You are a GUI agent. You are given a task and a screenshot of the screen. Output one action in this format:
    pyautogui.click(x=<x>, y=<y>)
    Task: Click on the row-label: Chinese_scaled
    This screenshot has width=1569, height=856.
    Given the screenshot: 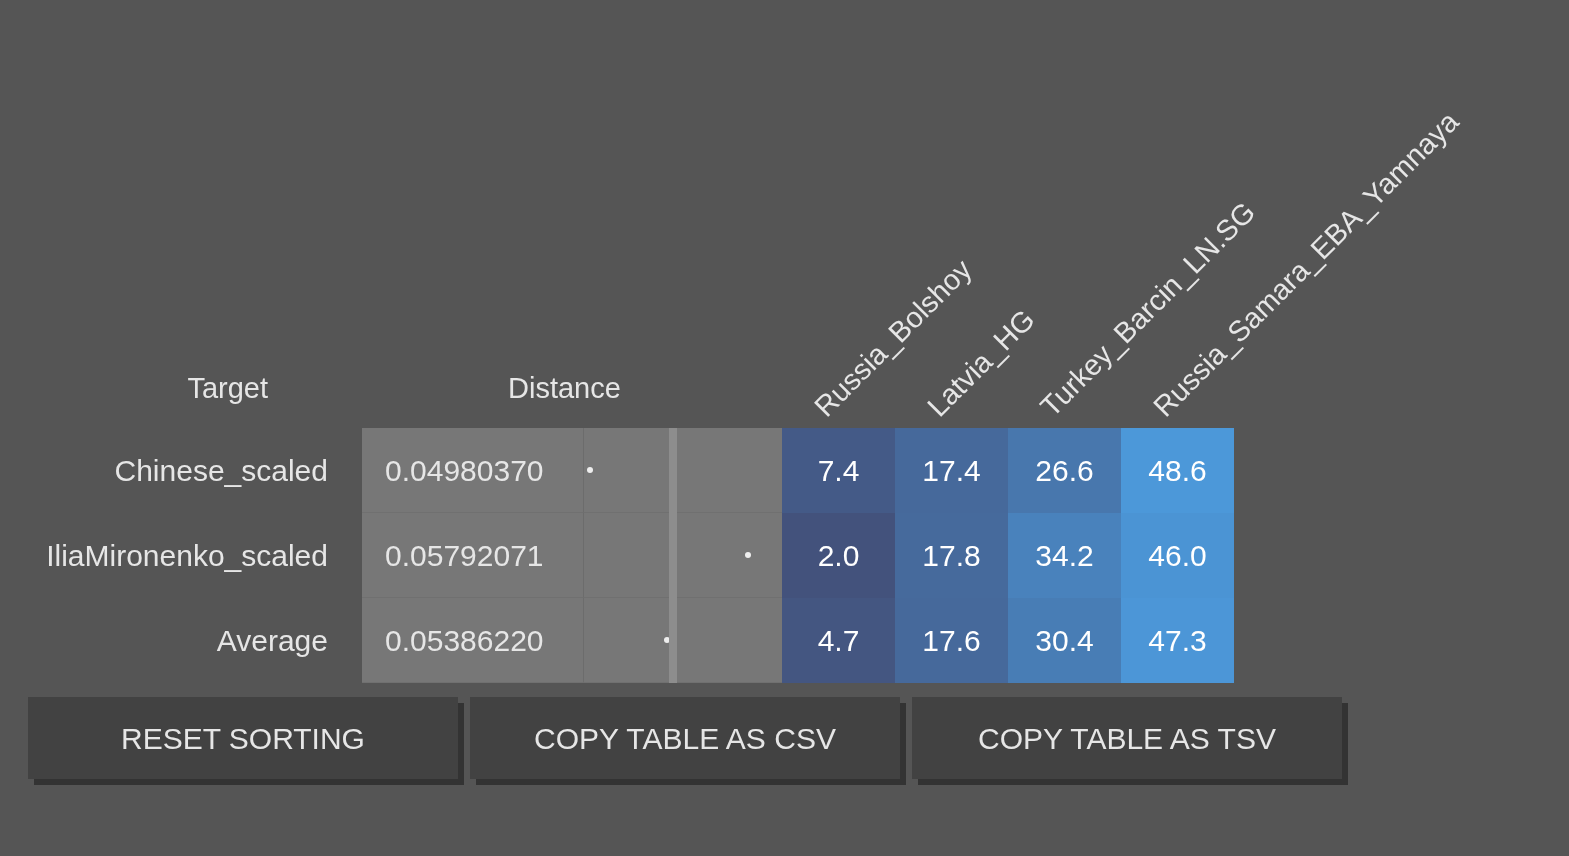 What is the action you would take?
    pyautogui.click(x=221, y=471)
    